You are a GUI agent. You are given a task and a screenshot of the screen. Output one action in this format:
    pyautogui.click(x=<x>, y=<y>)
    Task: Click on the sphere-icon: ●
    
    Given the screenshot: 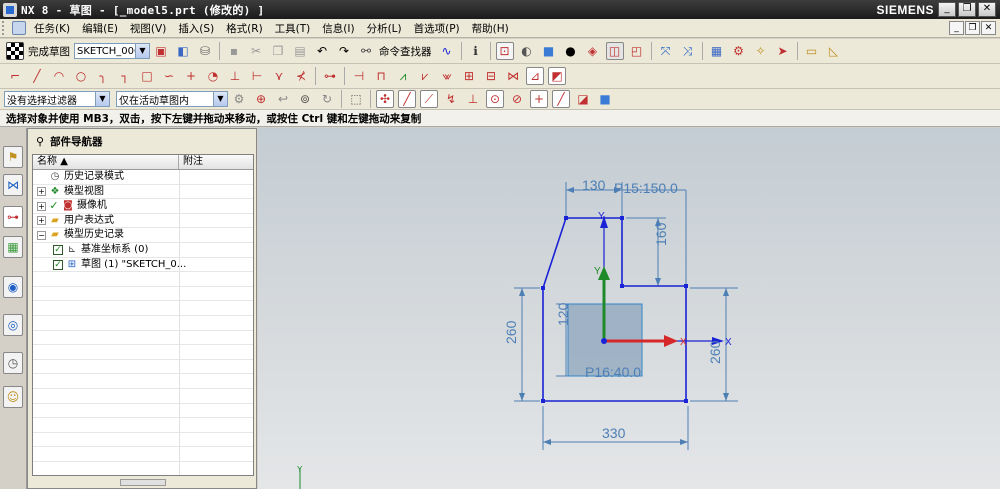 What is the action you would take?
    pyautogui.click(x=571, y=51)
    